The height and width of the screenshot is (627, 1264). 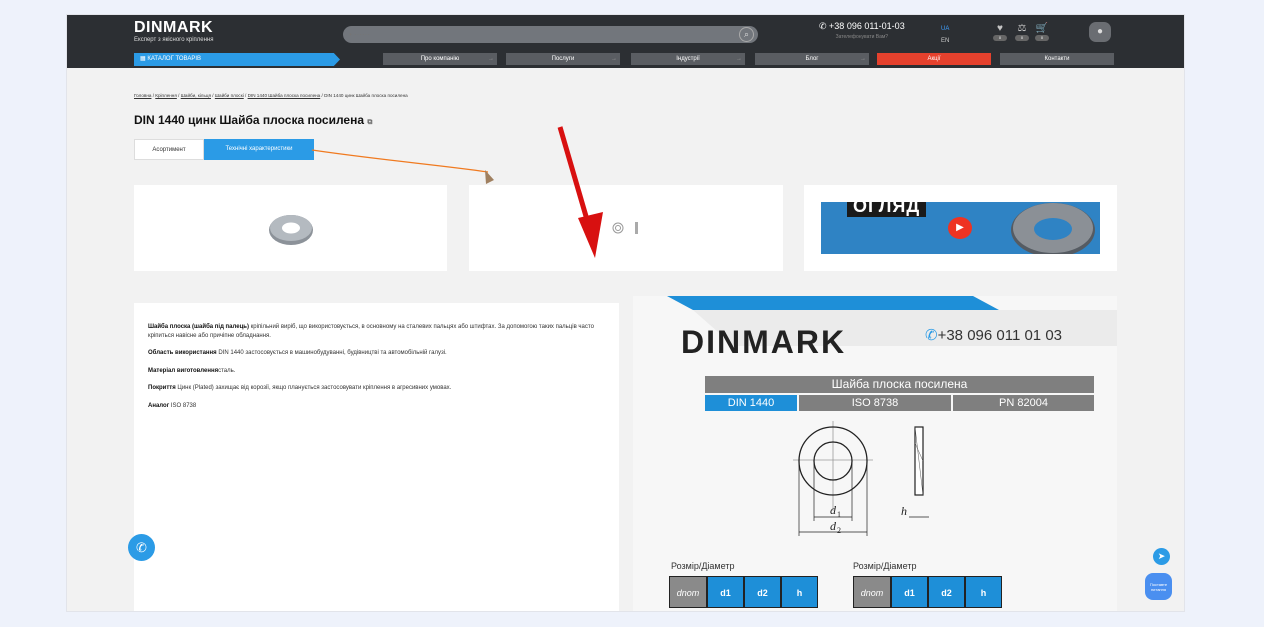 What do you see at coordinates (839, 514) in the screenshot?
I see `dim-d1-sub: 1` at bounding box center [839, 514].